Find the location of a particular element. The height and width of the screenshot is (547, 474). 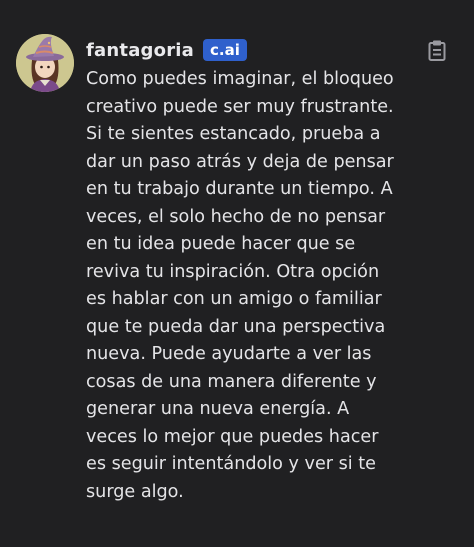

cai-badge: c.ai is located at coordinates (225, 50).